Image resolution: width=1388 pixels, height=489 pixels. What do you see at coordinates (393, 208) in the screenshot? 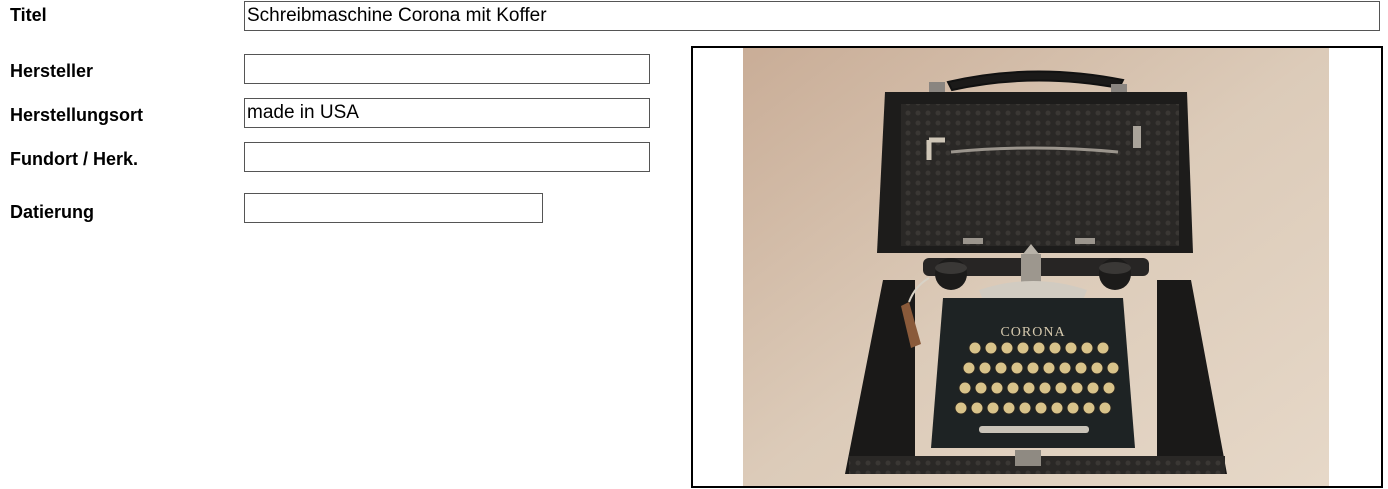
I see `dating-field` at bounding box center [393, 208].